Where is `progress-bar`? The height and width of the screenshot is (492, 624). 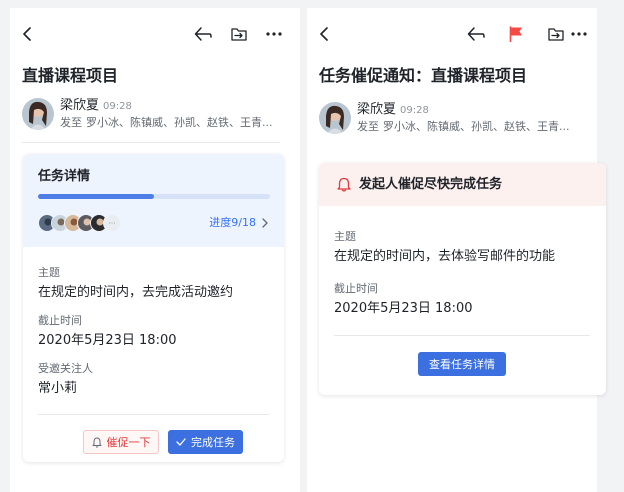
progress-bar is located at coordinates (154, 196).